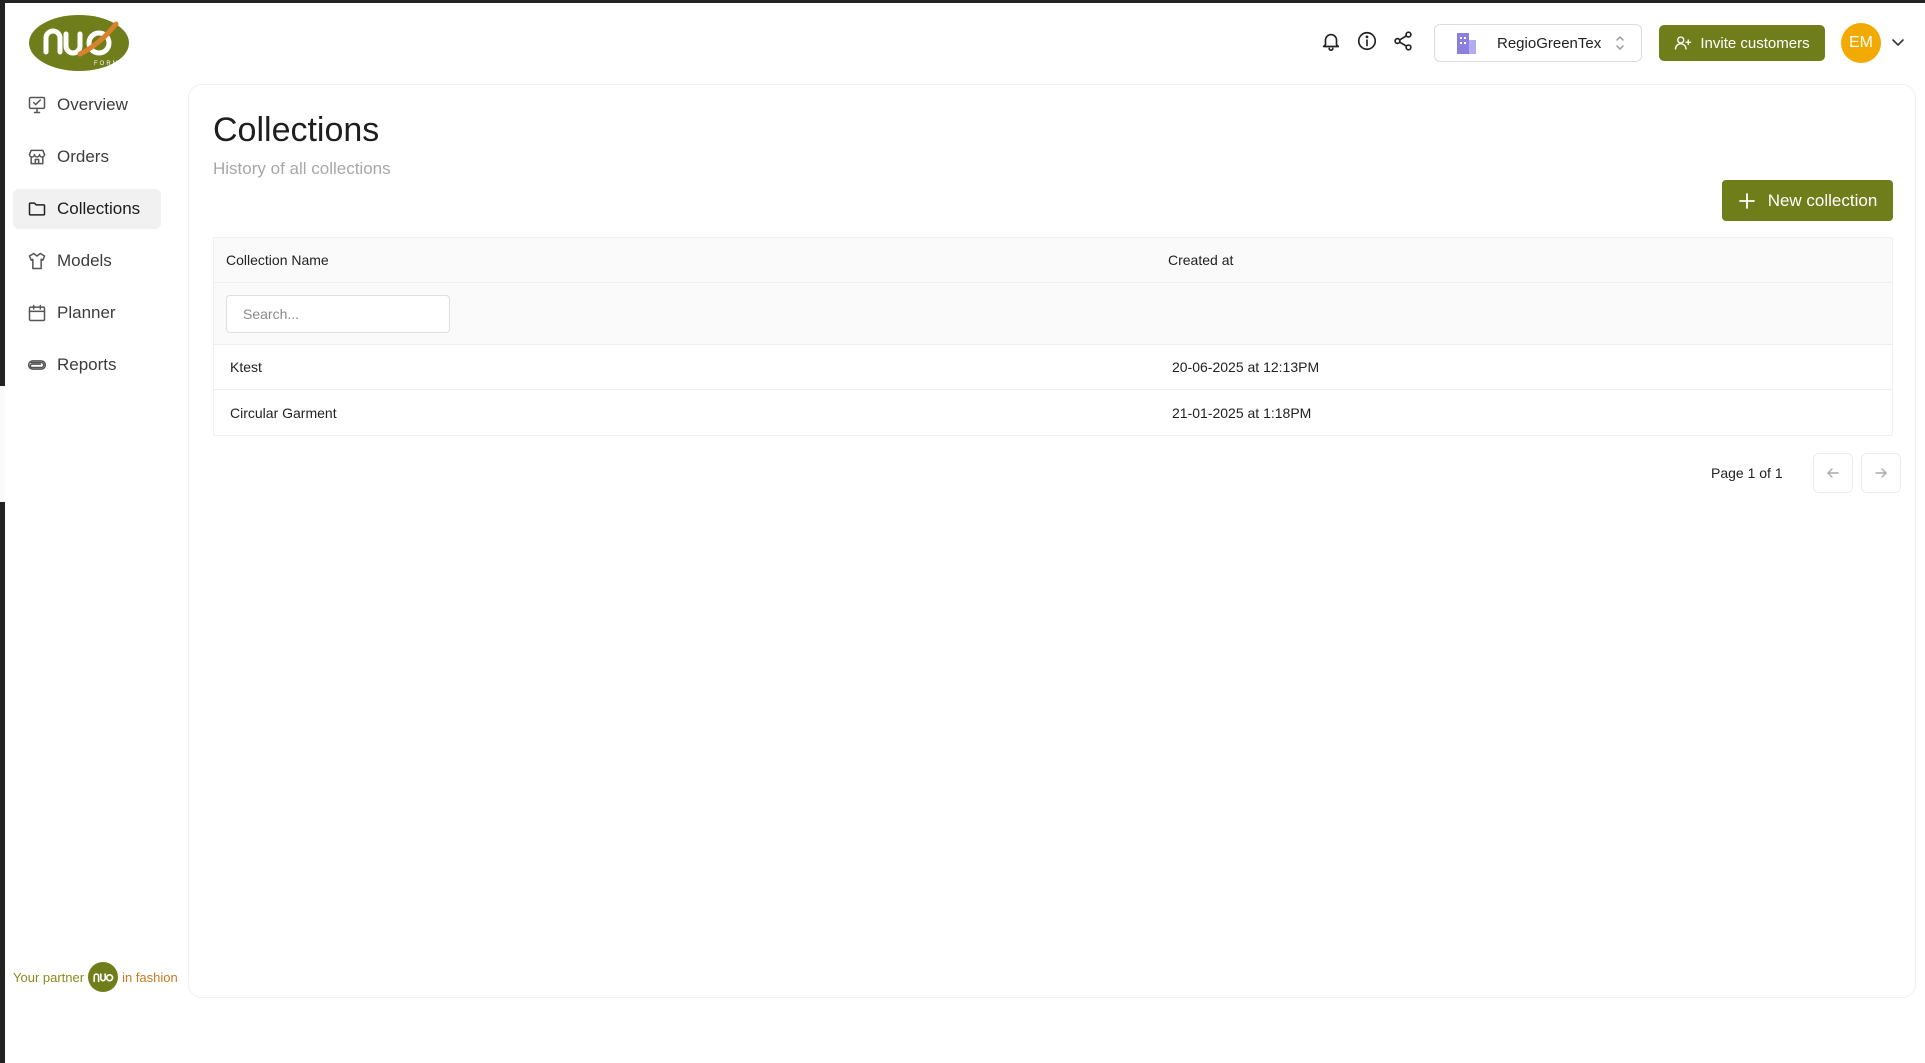 The width and height of the screenshot is (1925, 1063). I want to click on logo-subtext: FORM, so click(107, 64).